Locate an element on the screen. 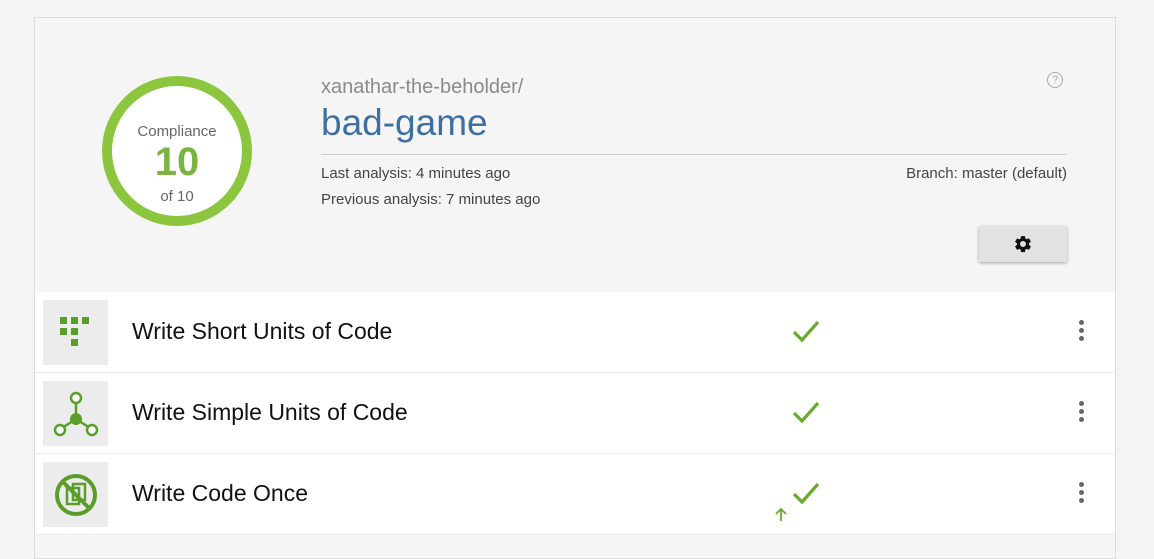 The height and width of the screenshot is (559, 1154). help-icon: ? is located at coordinates (1055, 80).